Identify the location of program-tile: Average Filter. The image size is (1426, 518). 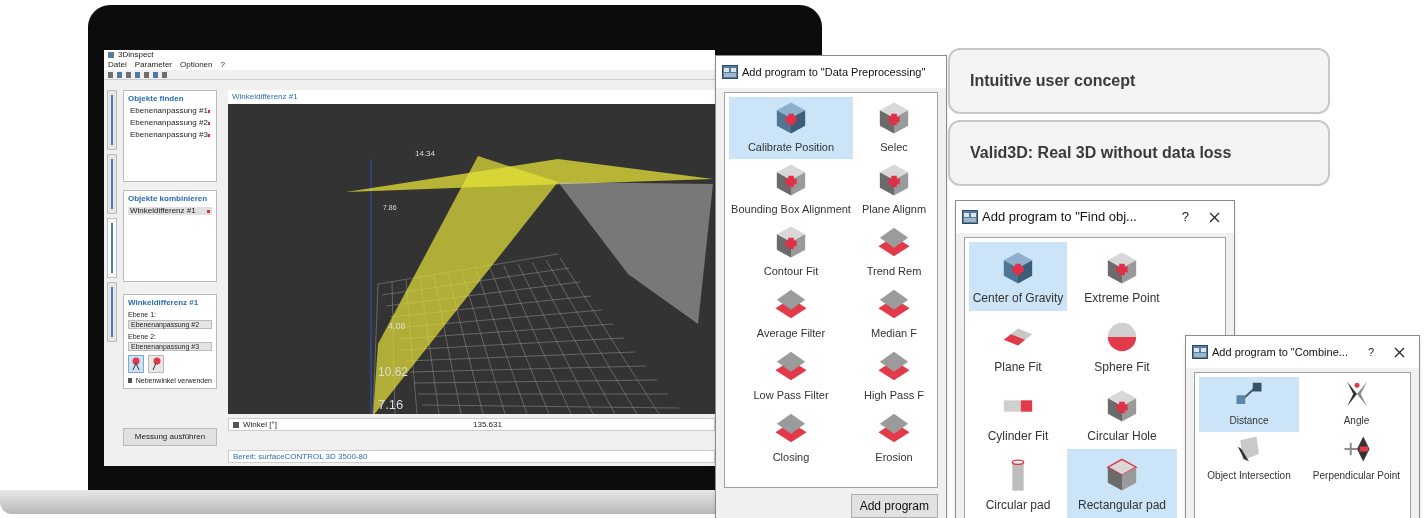
(791, 314).